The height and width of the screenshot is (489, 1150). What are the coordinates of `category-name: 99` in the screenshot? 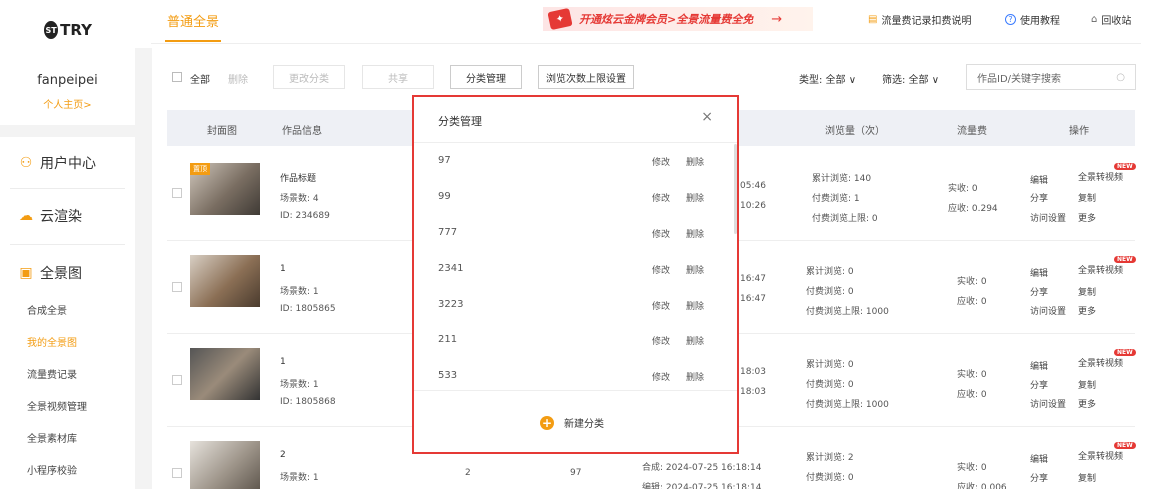 It's located at (444, 196).